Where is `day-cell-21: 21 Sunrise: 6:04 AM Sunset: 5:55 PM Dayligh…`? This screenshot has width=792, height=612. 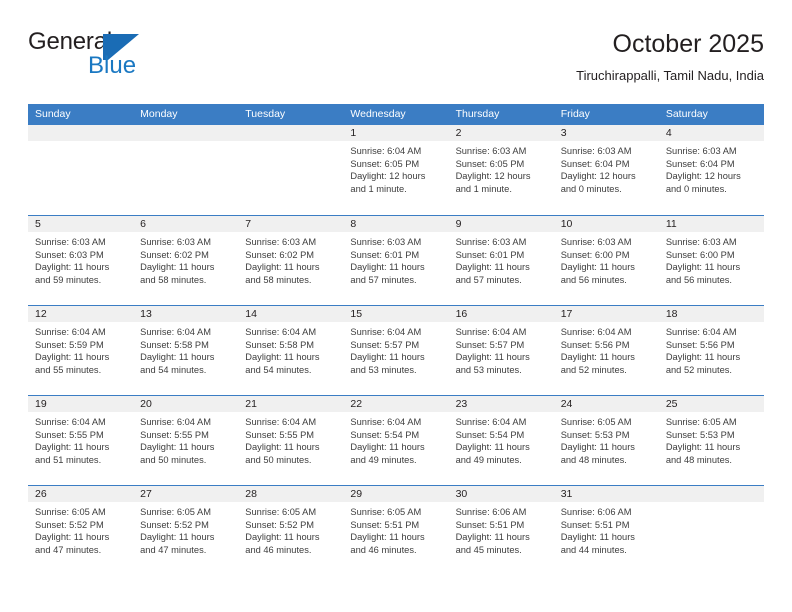 day-cell-21: 21 Sunrise: 6:04 AM Sunset: 5:55 PM Dayligh… is located at coordinates (291, 440).